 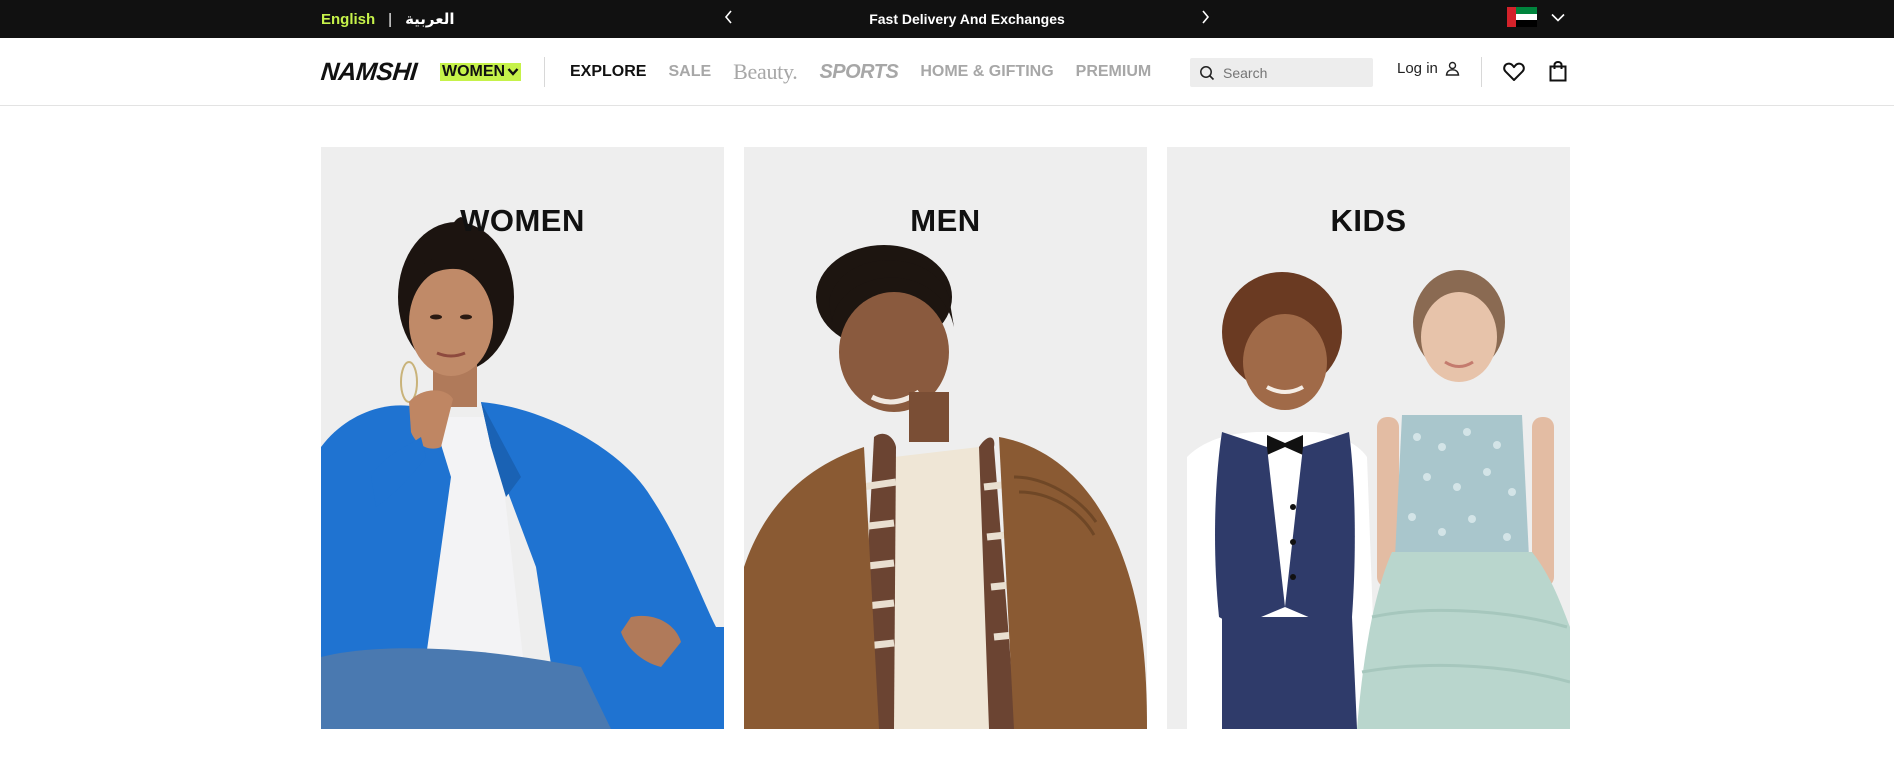 I want to click on department-label: WOMEN, so click(x=474, y=71).